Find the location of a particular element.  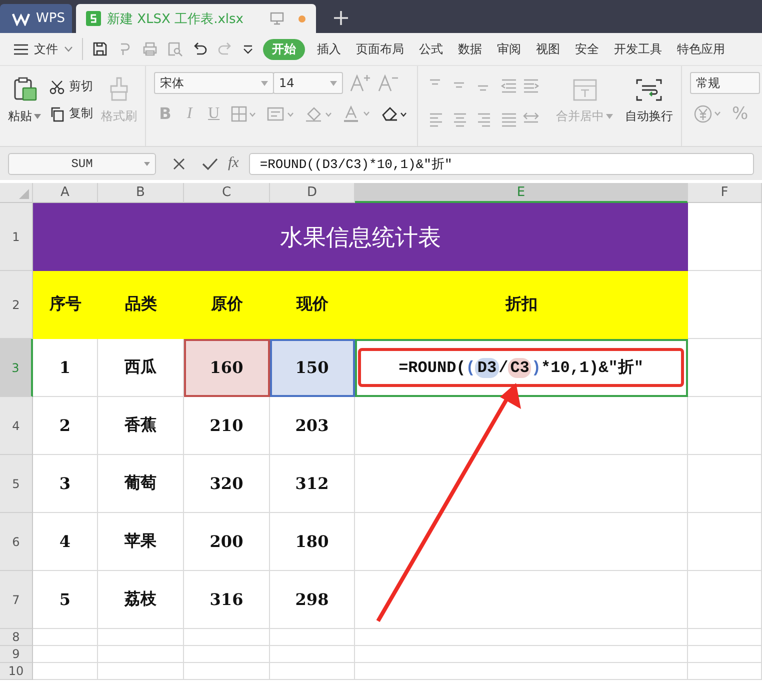

table-cell: 4 is located at coordinates (65, 542).